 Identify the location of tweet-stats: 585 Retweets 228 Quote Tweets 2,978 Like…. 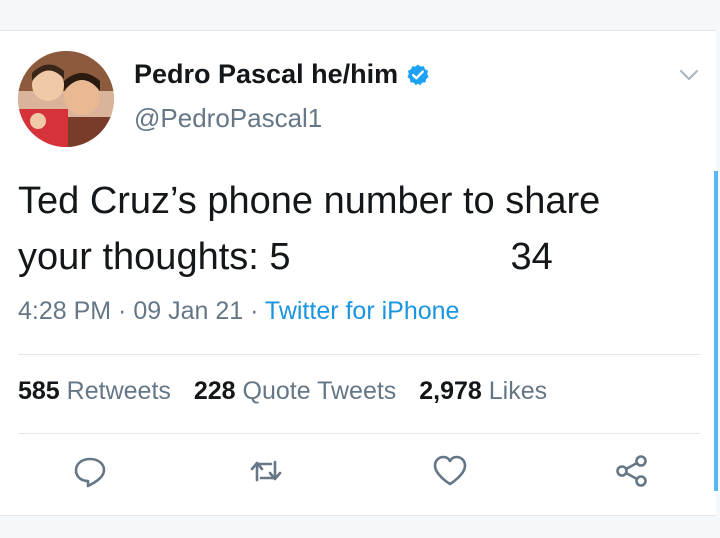
(290, 391).